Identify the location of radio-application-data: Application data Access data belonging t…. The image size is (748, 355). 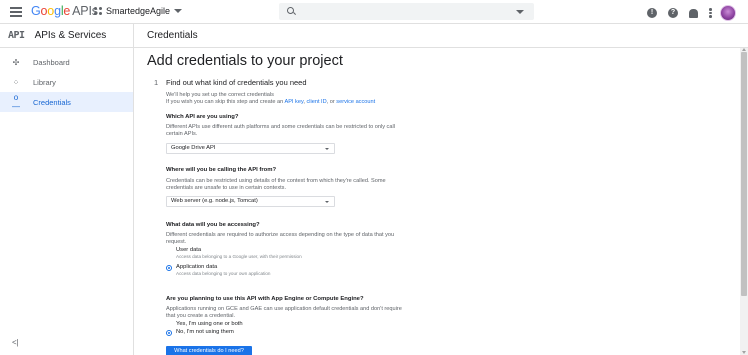
(218, 270).